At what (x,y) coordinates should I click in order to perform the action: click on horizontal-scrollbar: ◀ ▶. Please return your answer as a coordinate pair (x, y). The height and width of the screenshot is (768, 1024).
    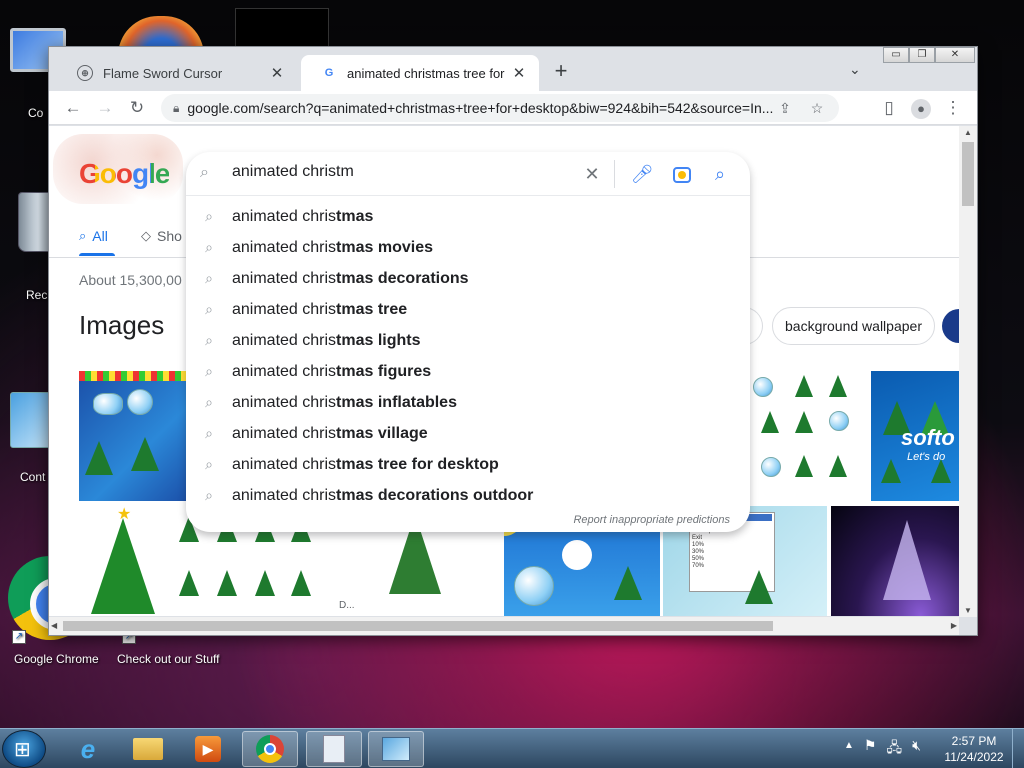
    Looking at the image, I should click on (504, 626).